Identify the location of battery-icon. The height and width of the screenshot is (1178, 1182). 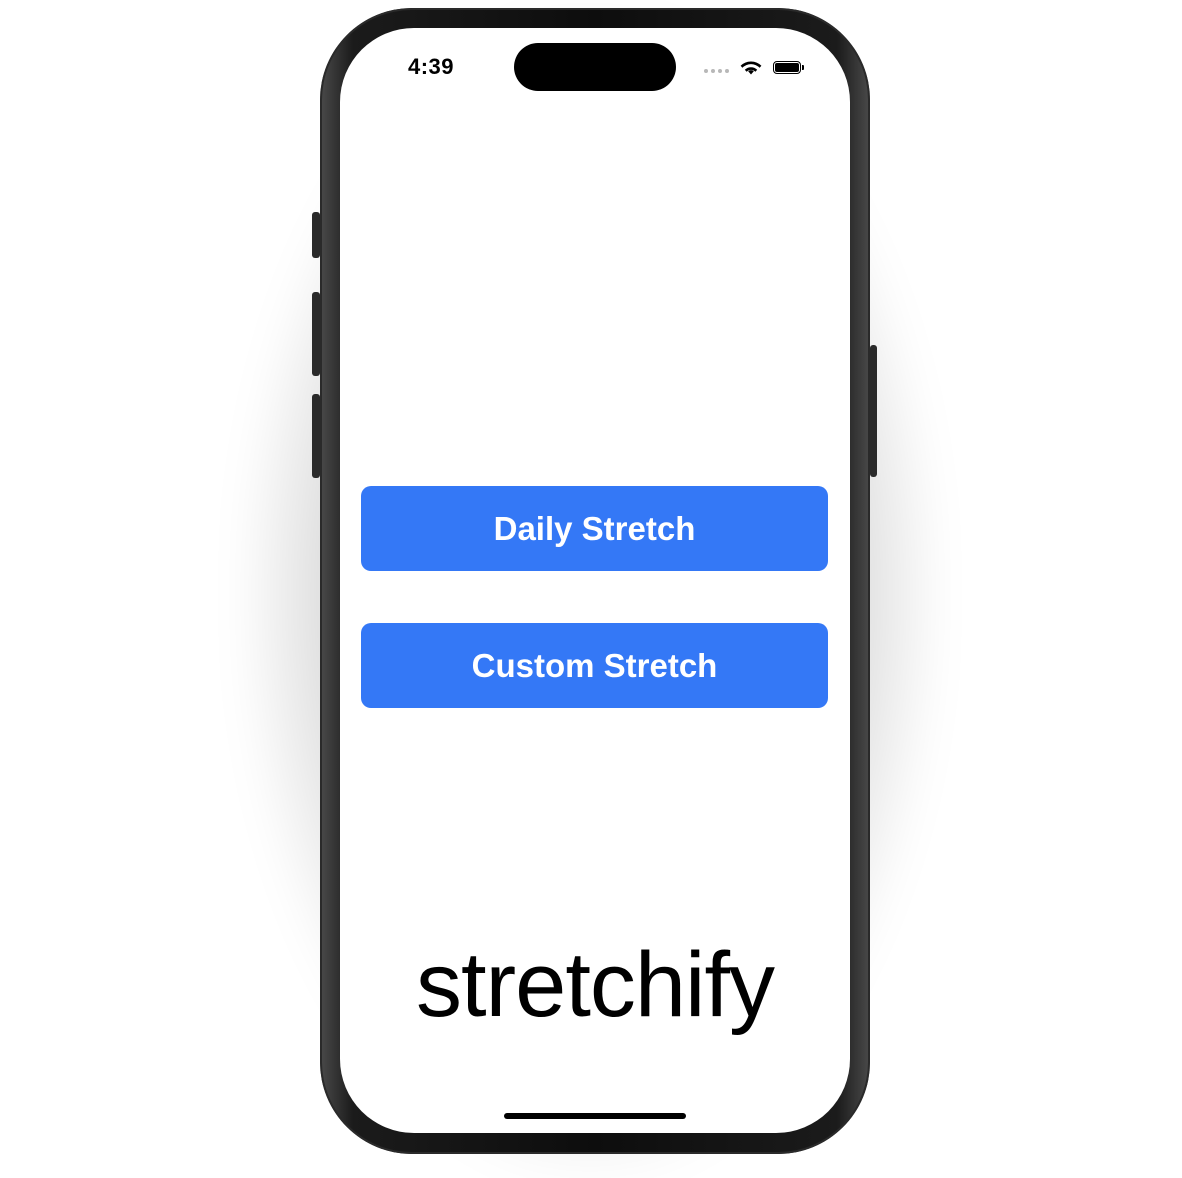
(788, 67).